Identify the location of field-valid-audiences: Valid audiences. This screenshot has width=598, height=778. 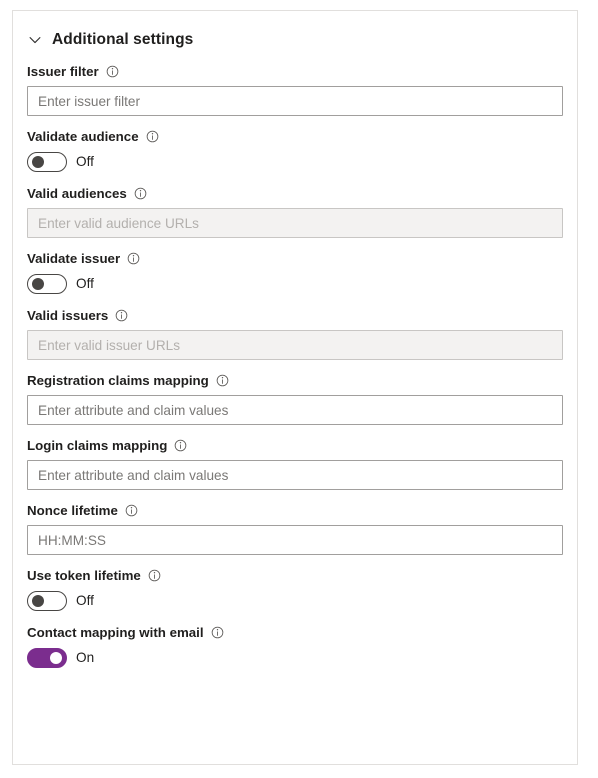
(295, 211).